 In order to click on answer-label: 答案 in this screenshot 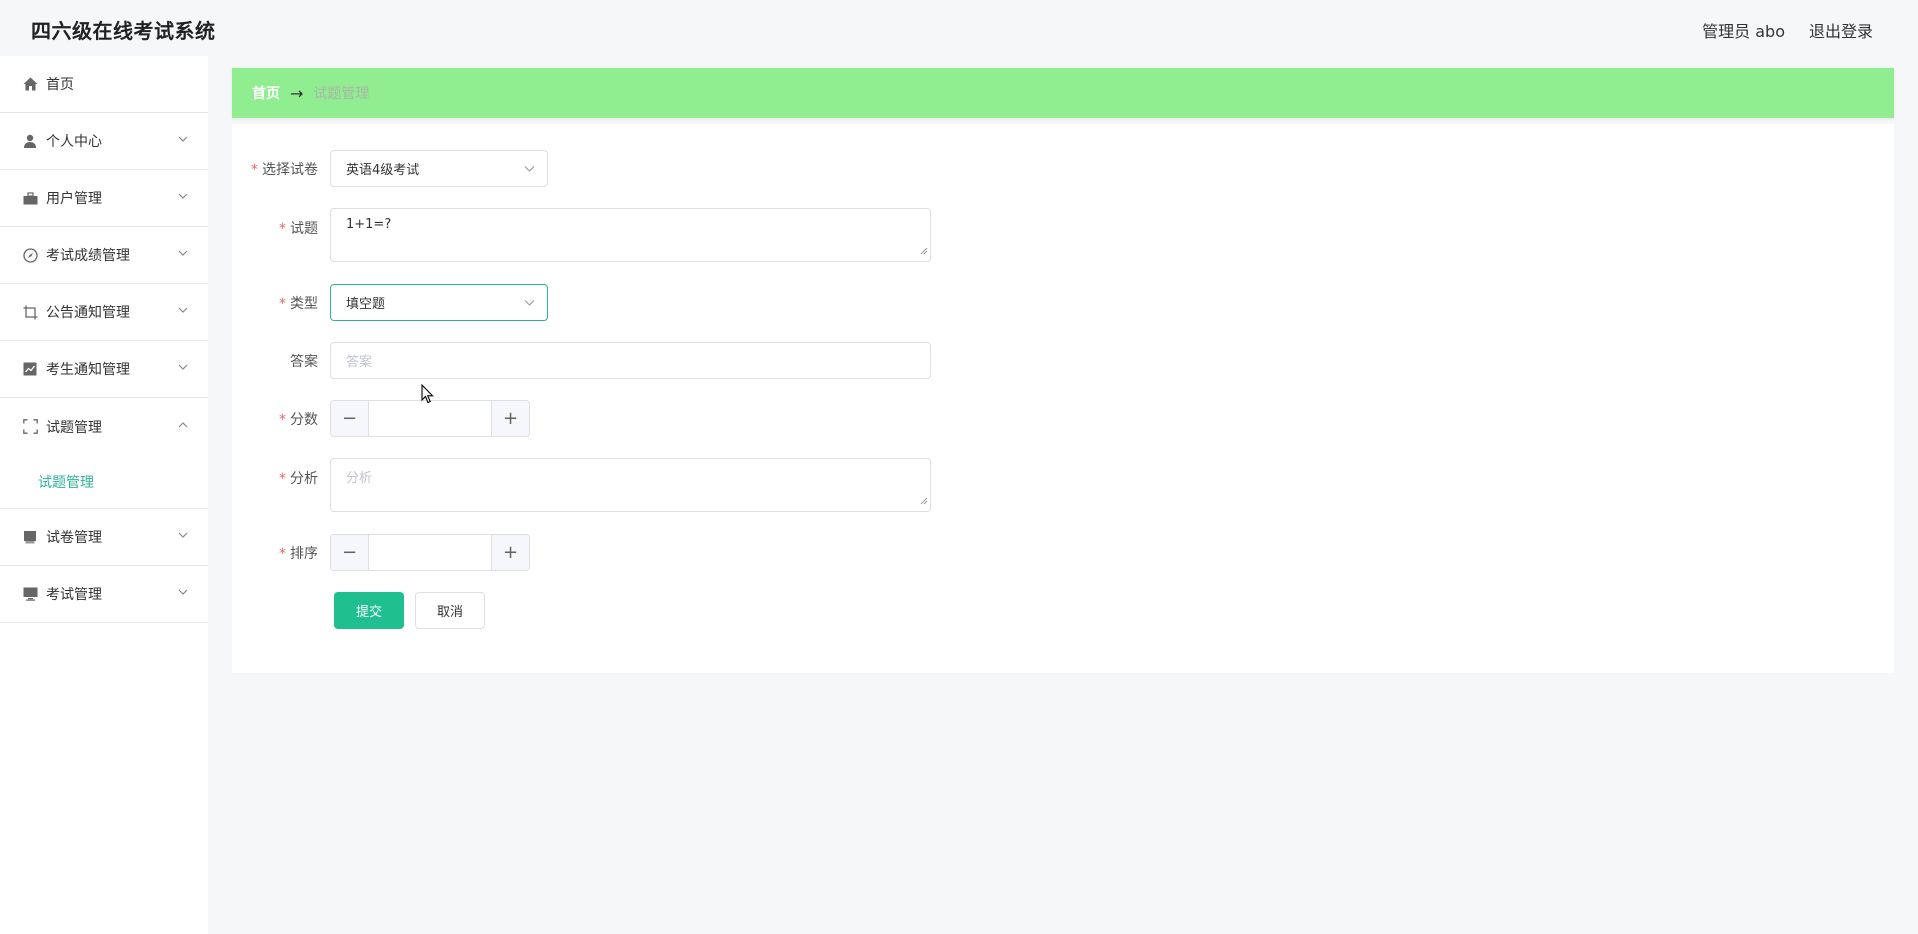, I will do `click(304, 361)`.